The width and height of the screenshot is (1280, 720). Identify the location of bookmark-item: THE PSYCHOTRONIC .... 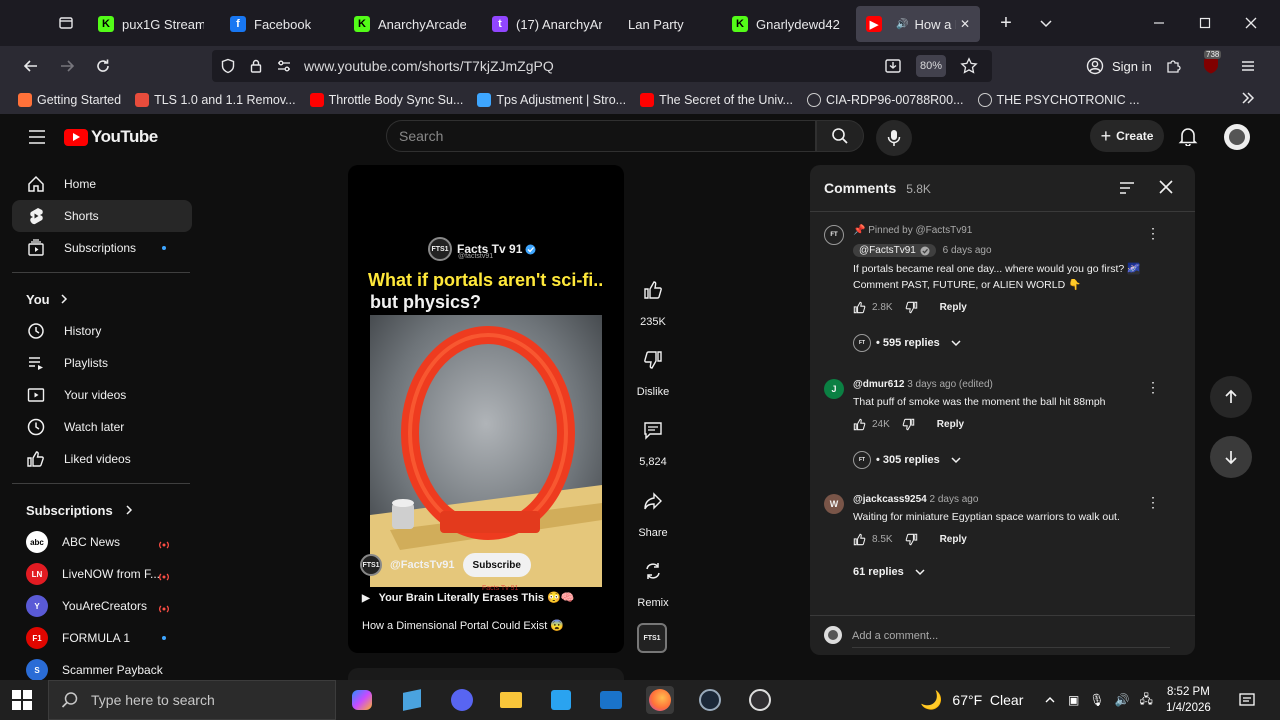
(1058, 100).